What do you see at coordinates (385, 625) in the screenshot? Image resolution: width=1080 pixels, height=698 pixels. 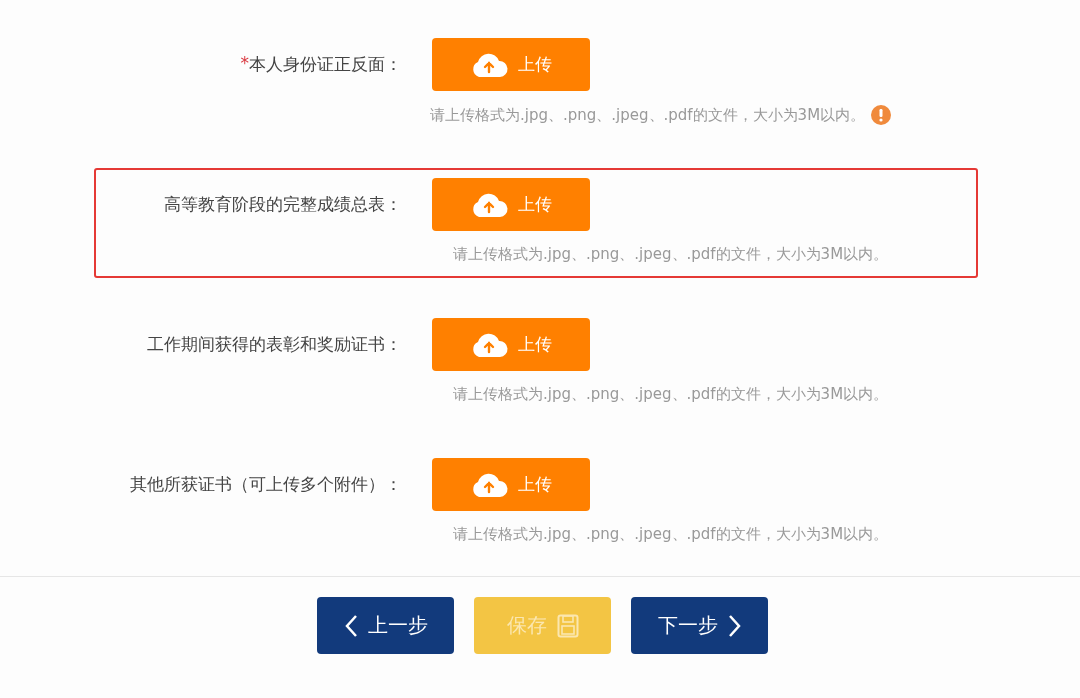 I see `previous-button: 上一步` at bounding box center [385, 625].